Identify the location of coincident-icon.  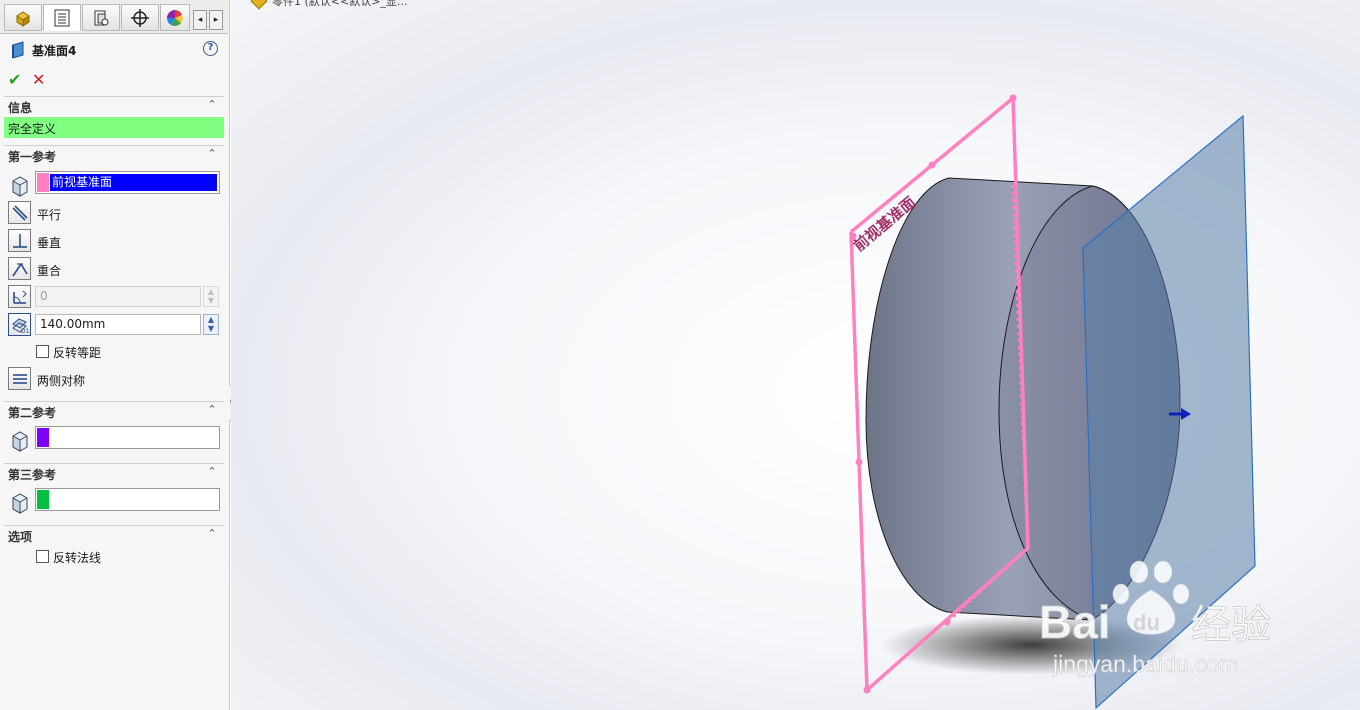
(19, 269).